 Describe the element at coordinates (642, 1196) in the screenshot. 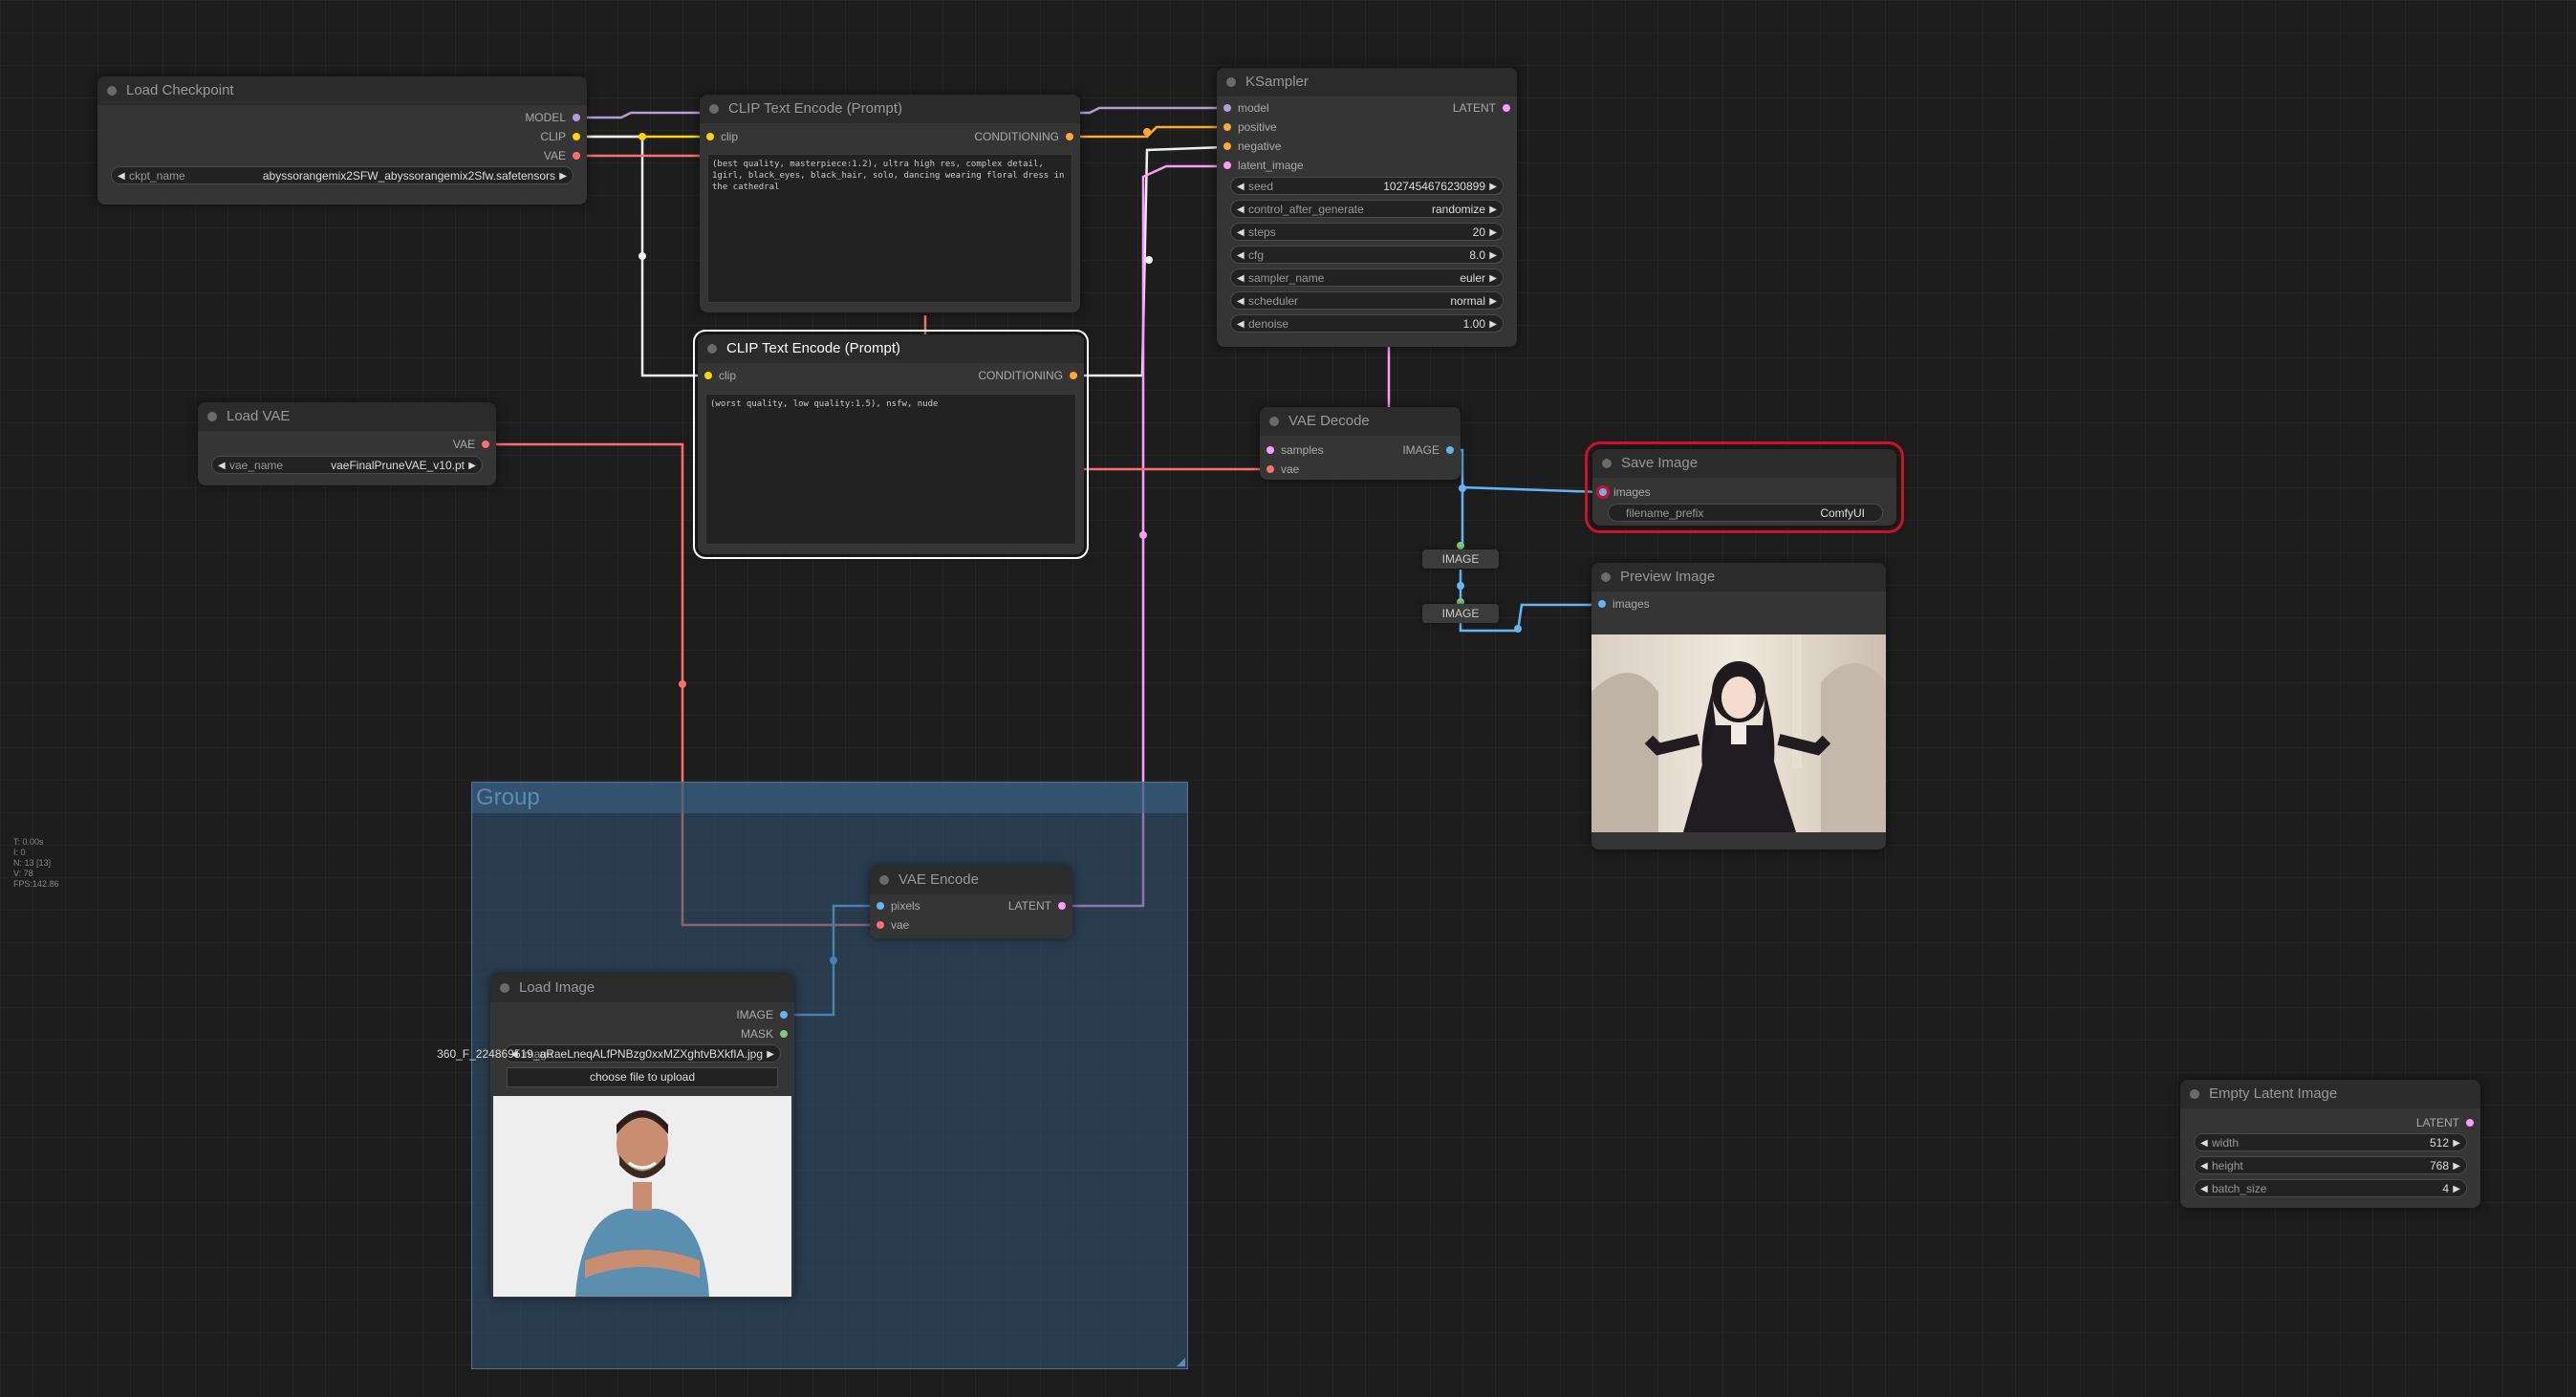

I see `uploaded-image` at that location.